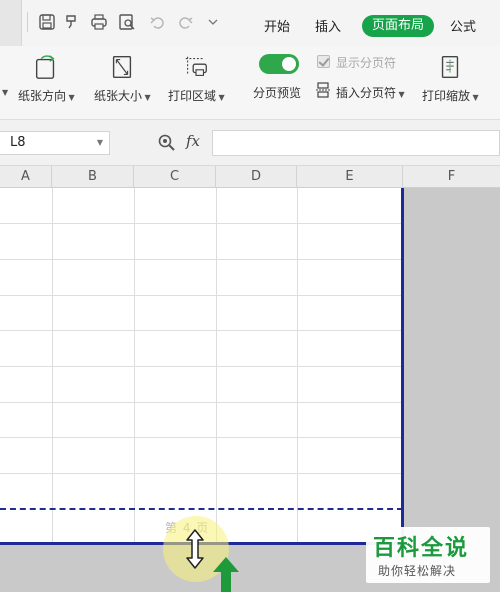 The image size is (500, 592). Describe the element at coordinates (366, 93) in the screenshot. I see `insert-page-break-label: 插入分页符` at that location.